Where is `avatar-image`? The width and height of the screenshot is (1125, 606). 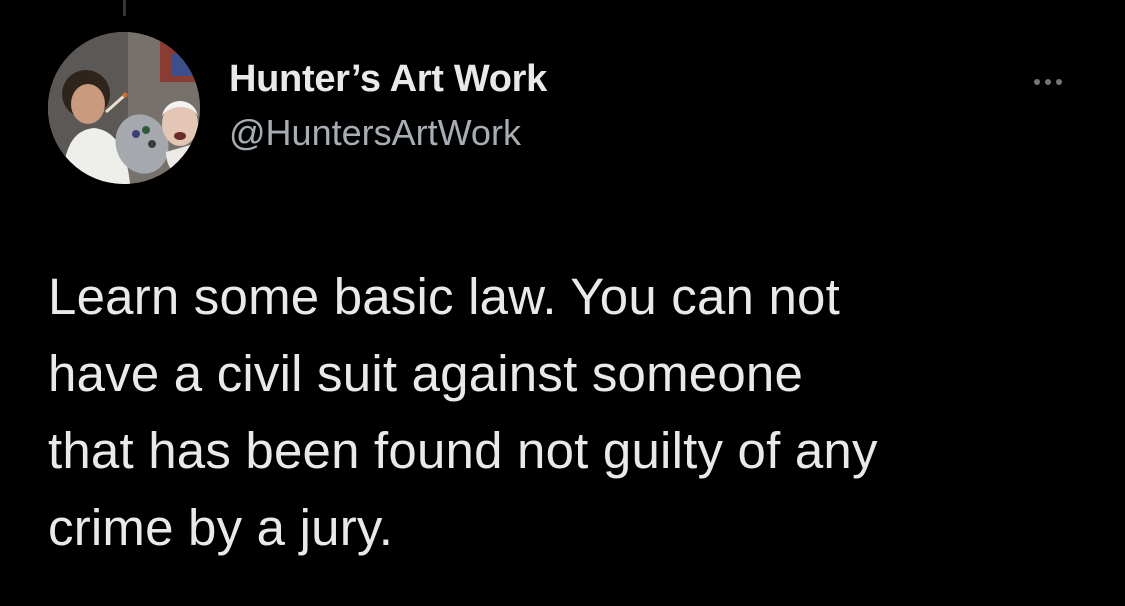 avatar-image is located at coordinates (124, 108).